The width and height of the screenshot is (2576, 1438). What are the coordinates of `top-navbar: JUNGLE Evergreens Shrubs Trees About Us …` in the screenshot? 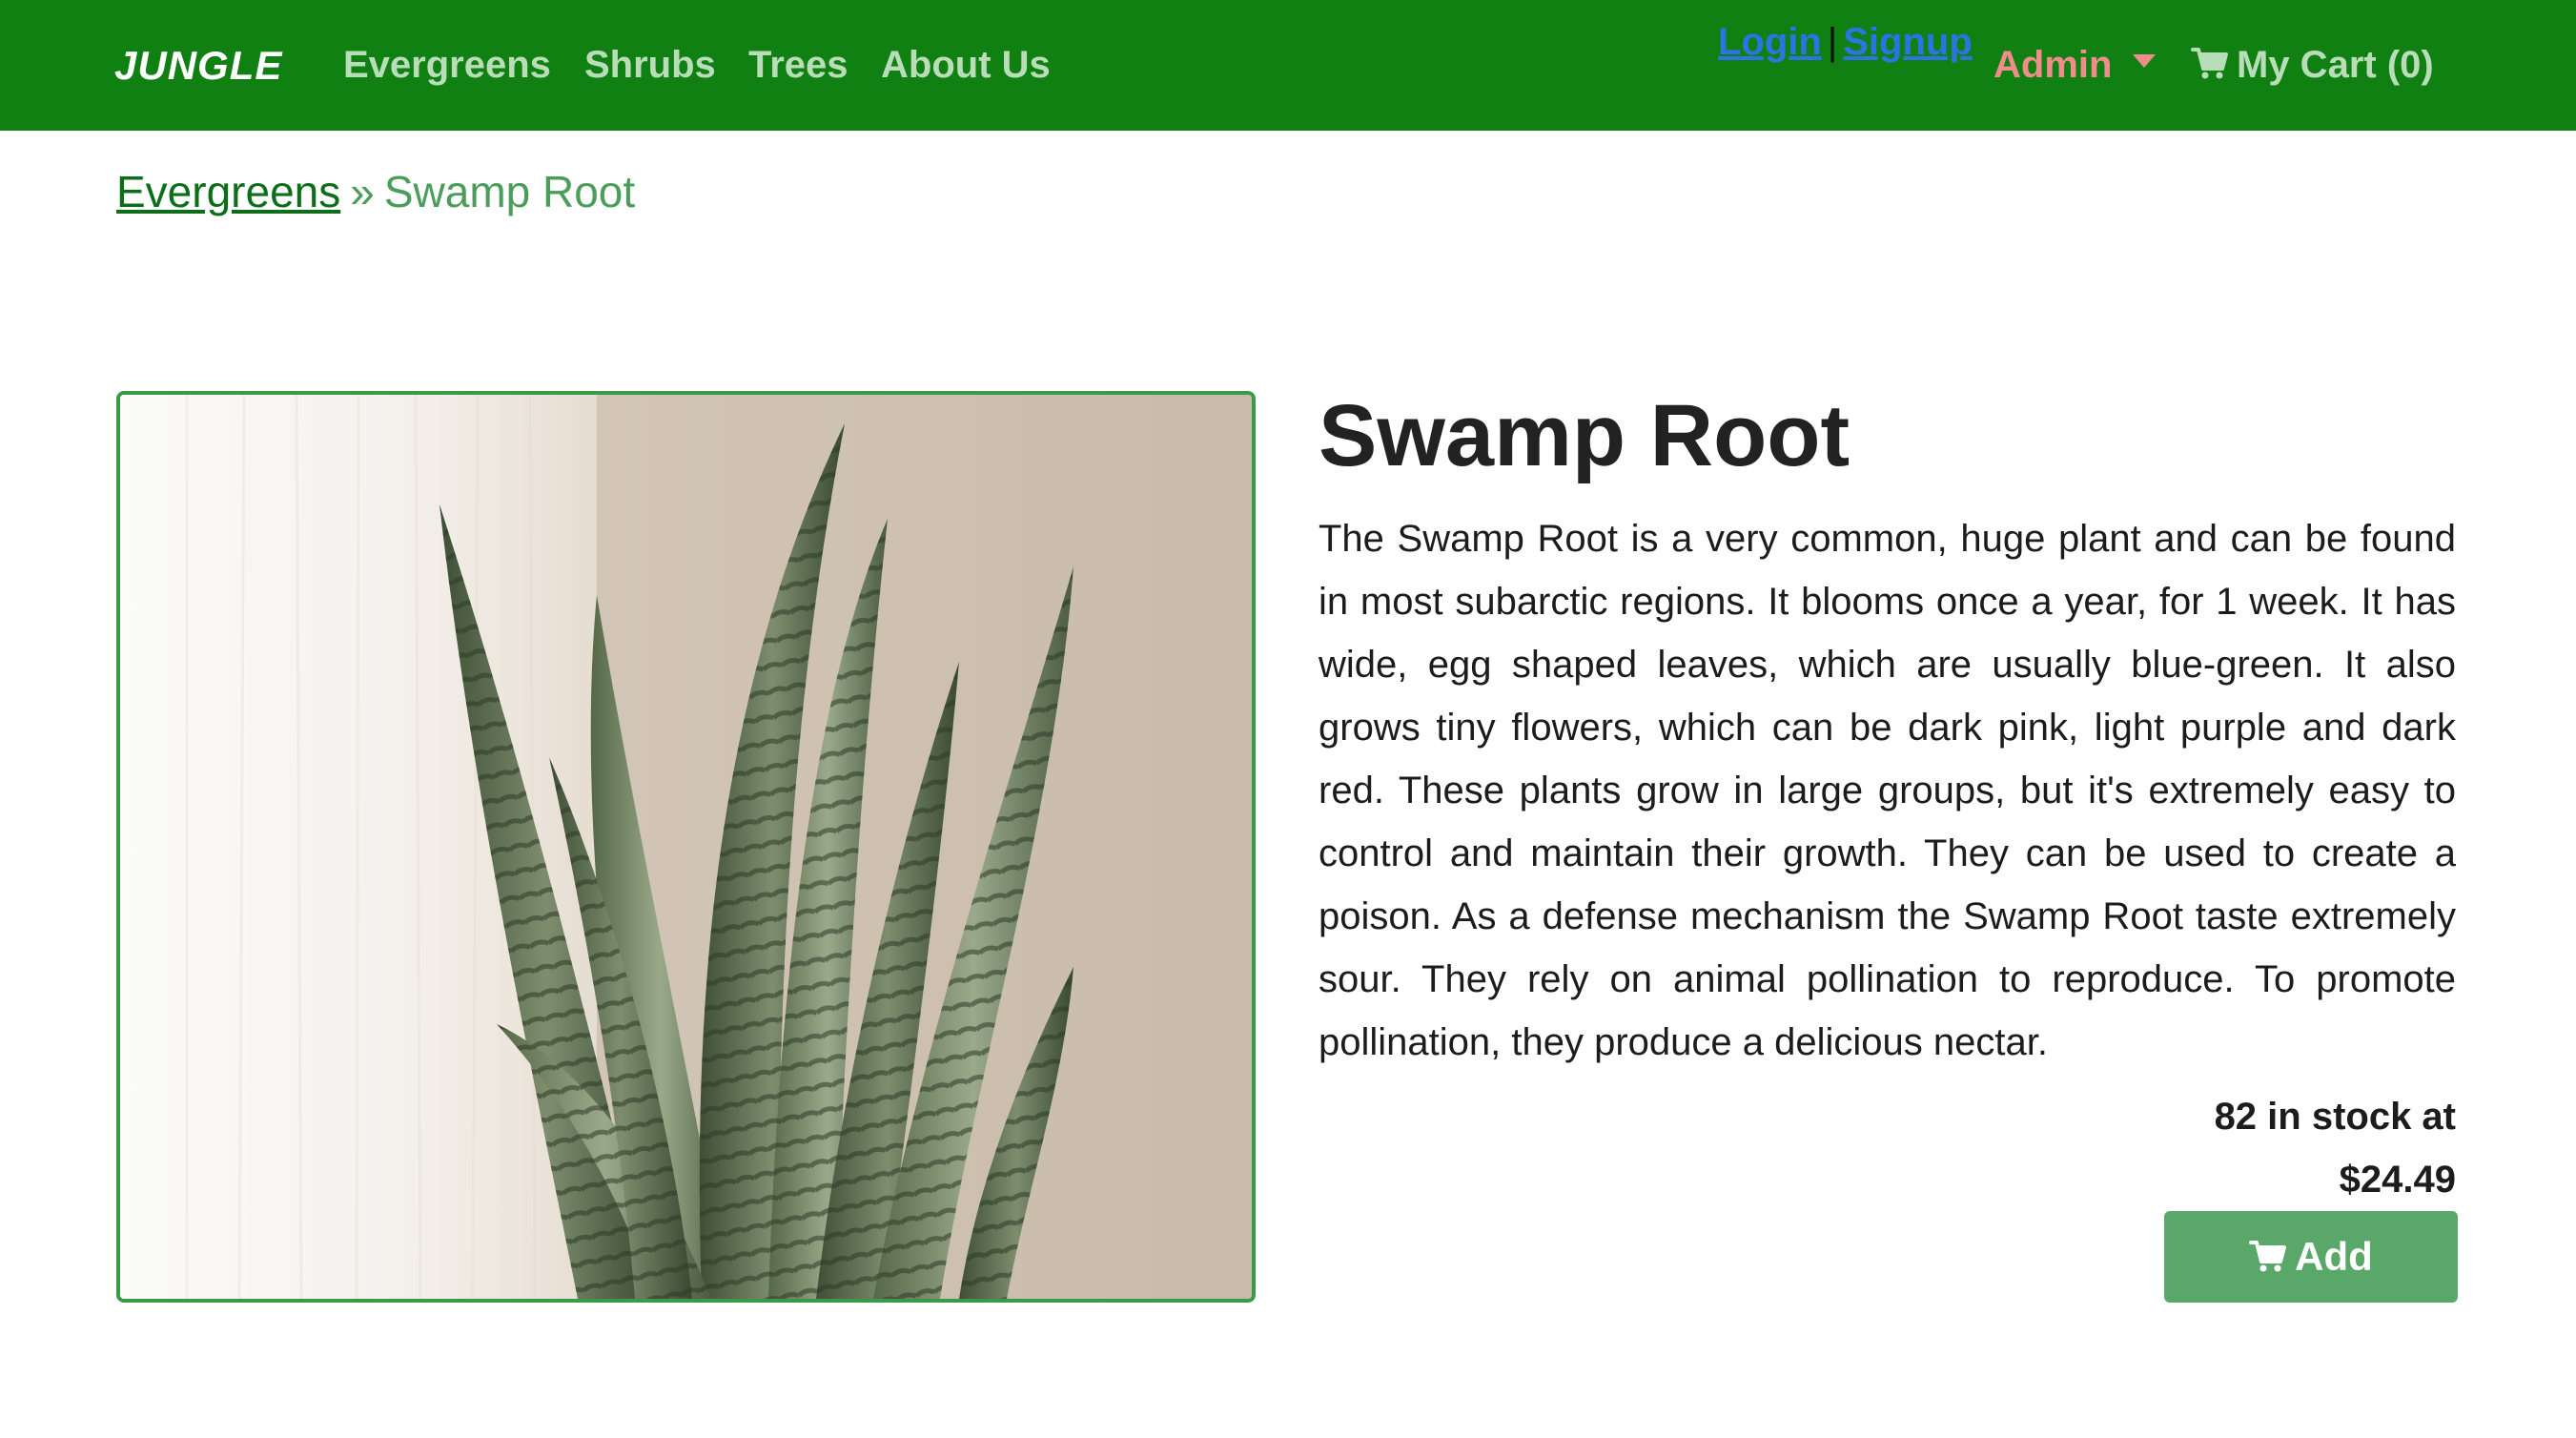 It's located at (1288, 65).